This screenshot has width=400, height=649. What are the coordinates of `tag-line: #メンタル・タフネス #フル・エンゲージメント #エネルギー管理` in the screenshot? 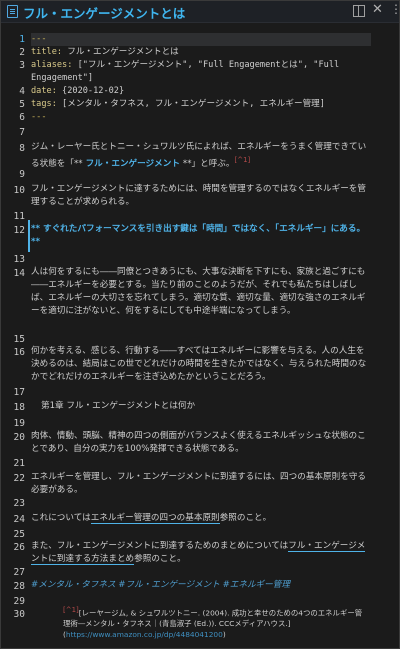 It's located at (201, 585).